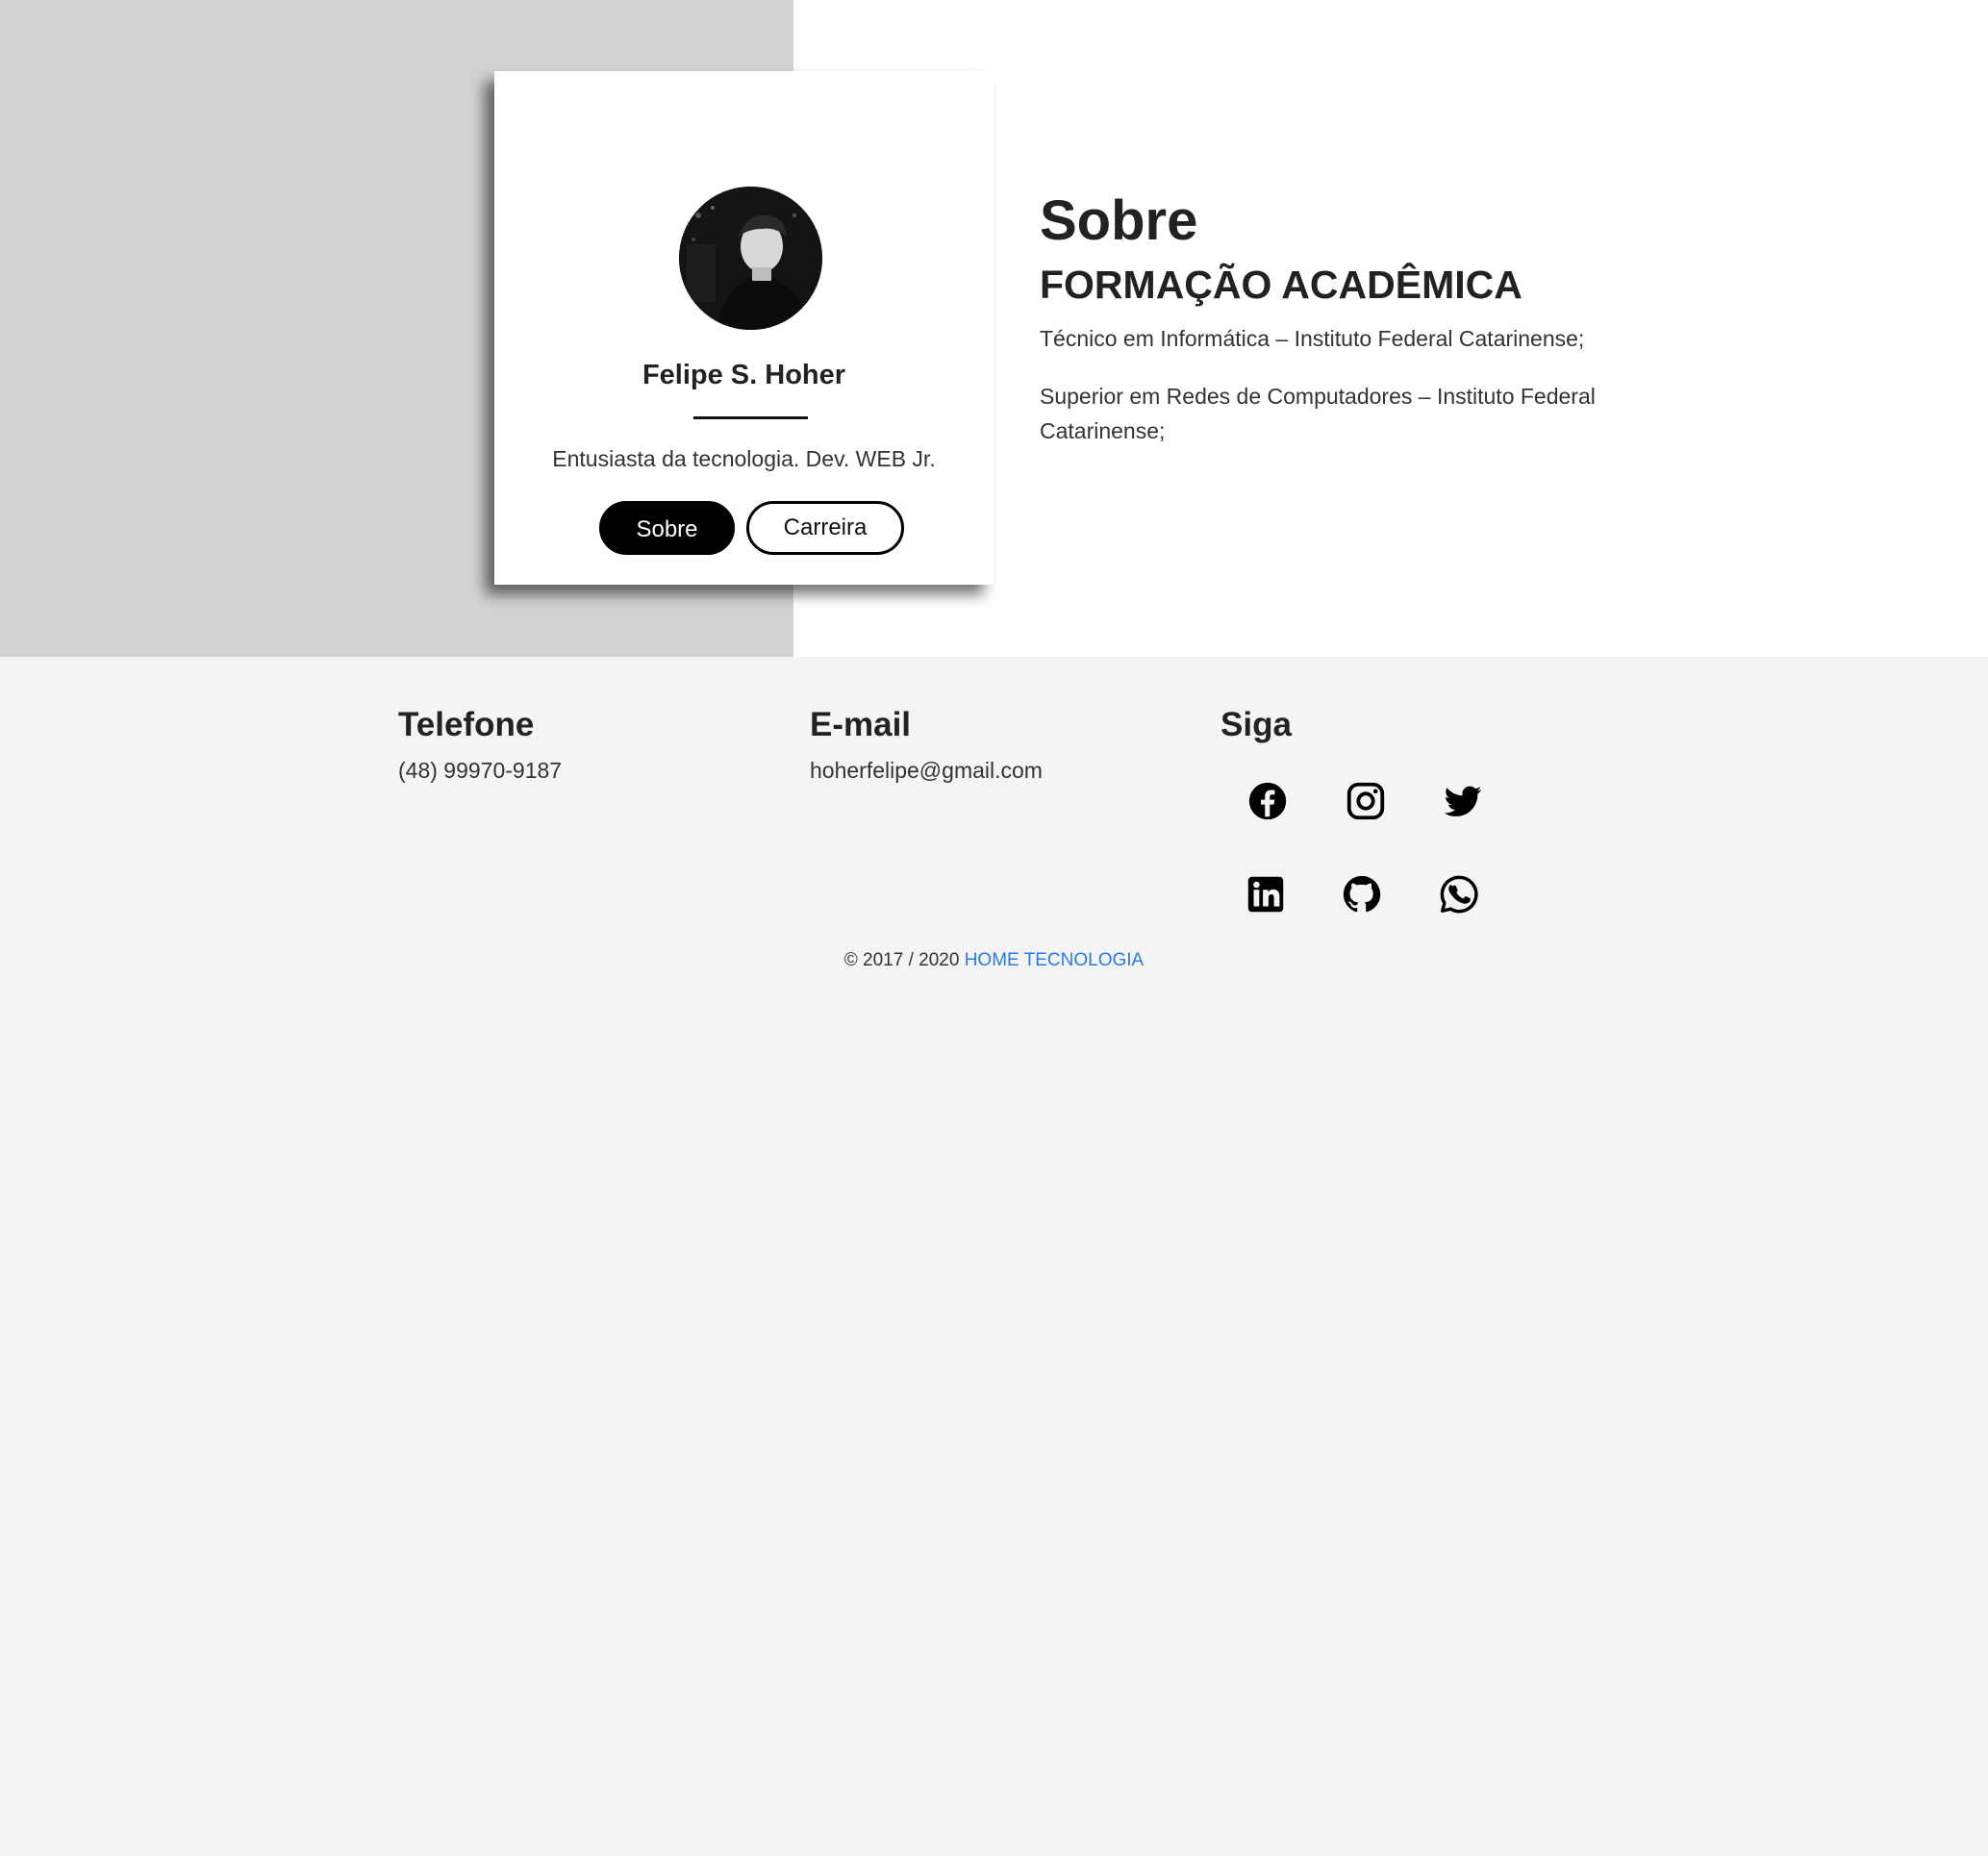 Image resolution: width=1988 pixels, height=1856 pixels. What do you see at coordinates (1281, 285) in the screenshot?
I see `education-heading: FORMAÇÃO ACADÊMICA` at bounding box center [1281, 285].